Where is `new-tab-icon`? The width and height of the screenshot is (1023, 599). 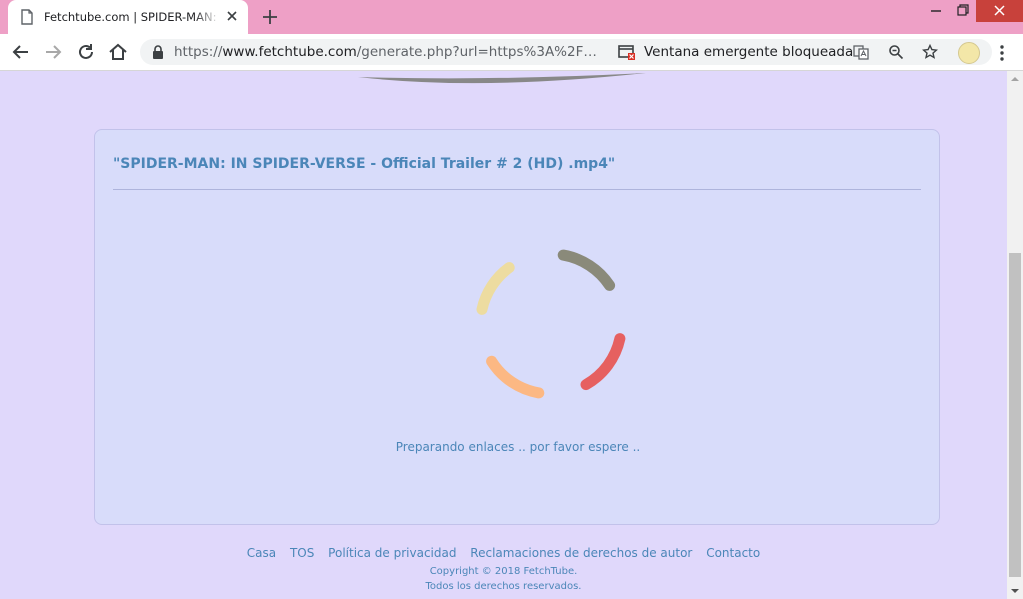 new-tab-icon is located at coordinates (270, 17).